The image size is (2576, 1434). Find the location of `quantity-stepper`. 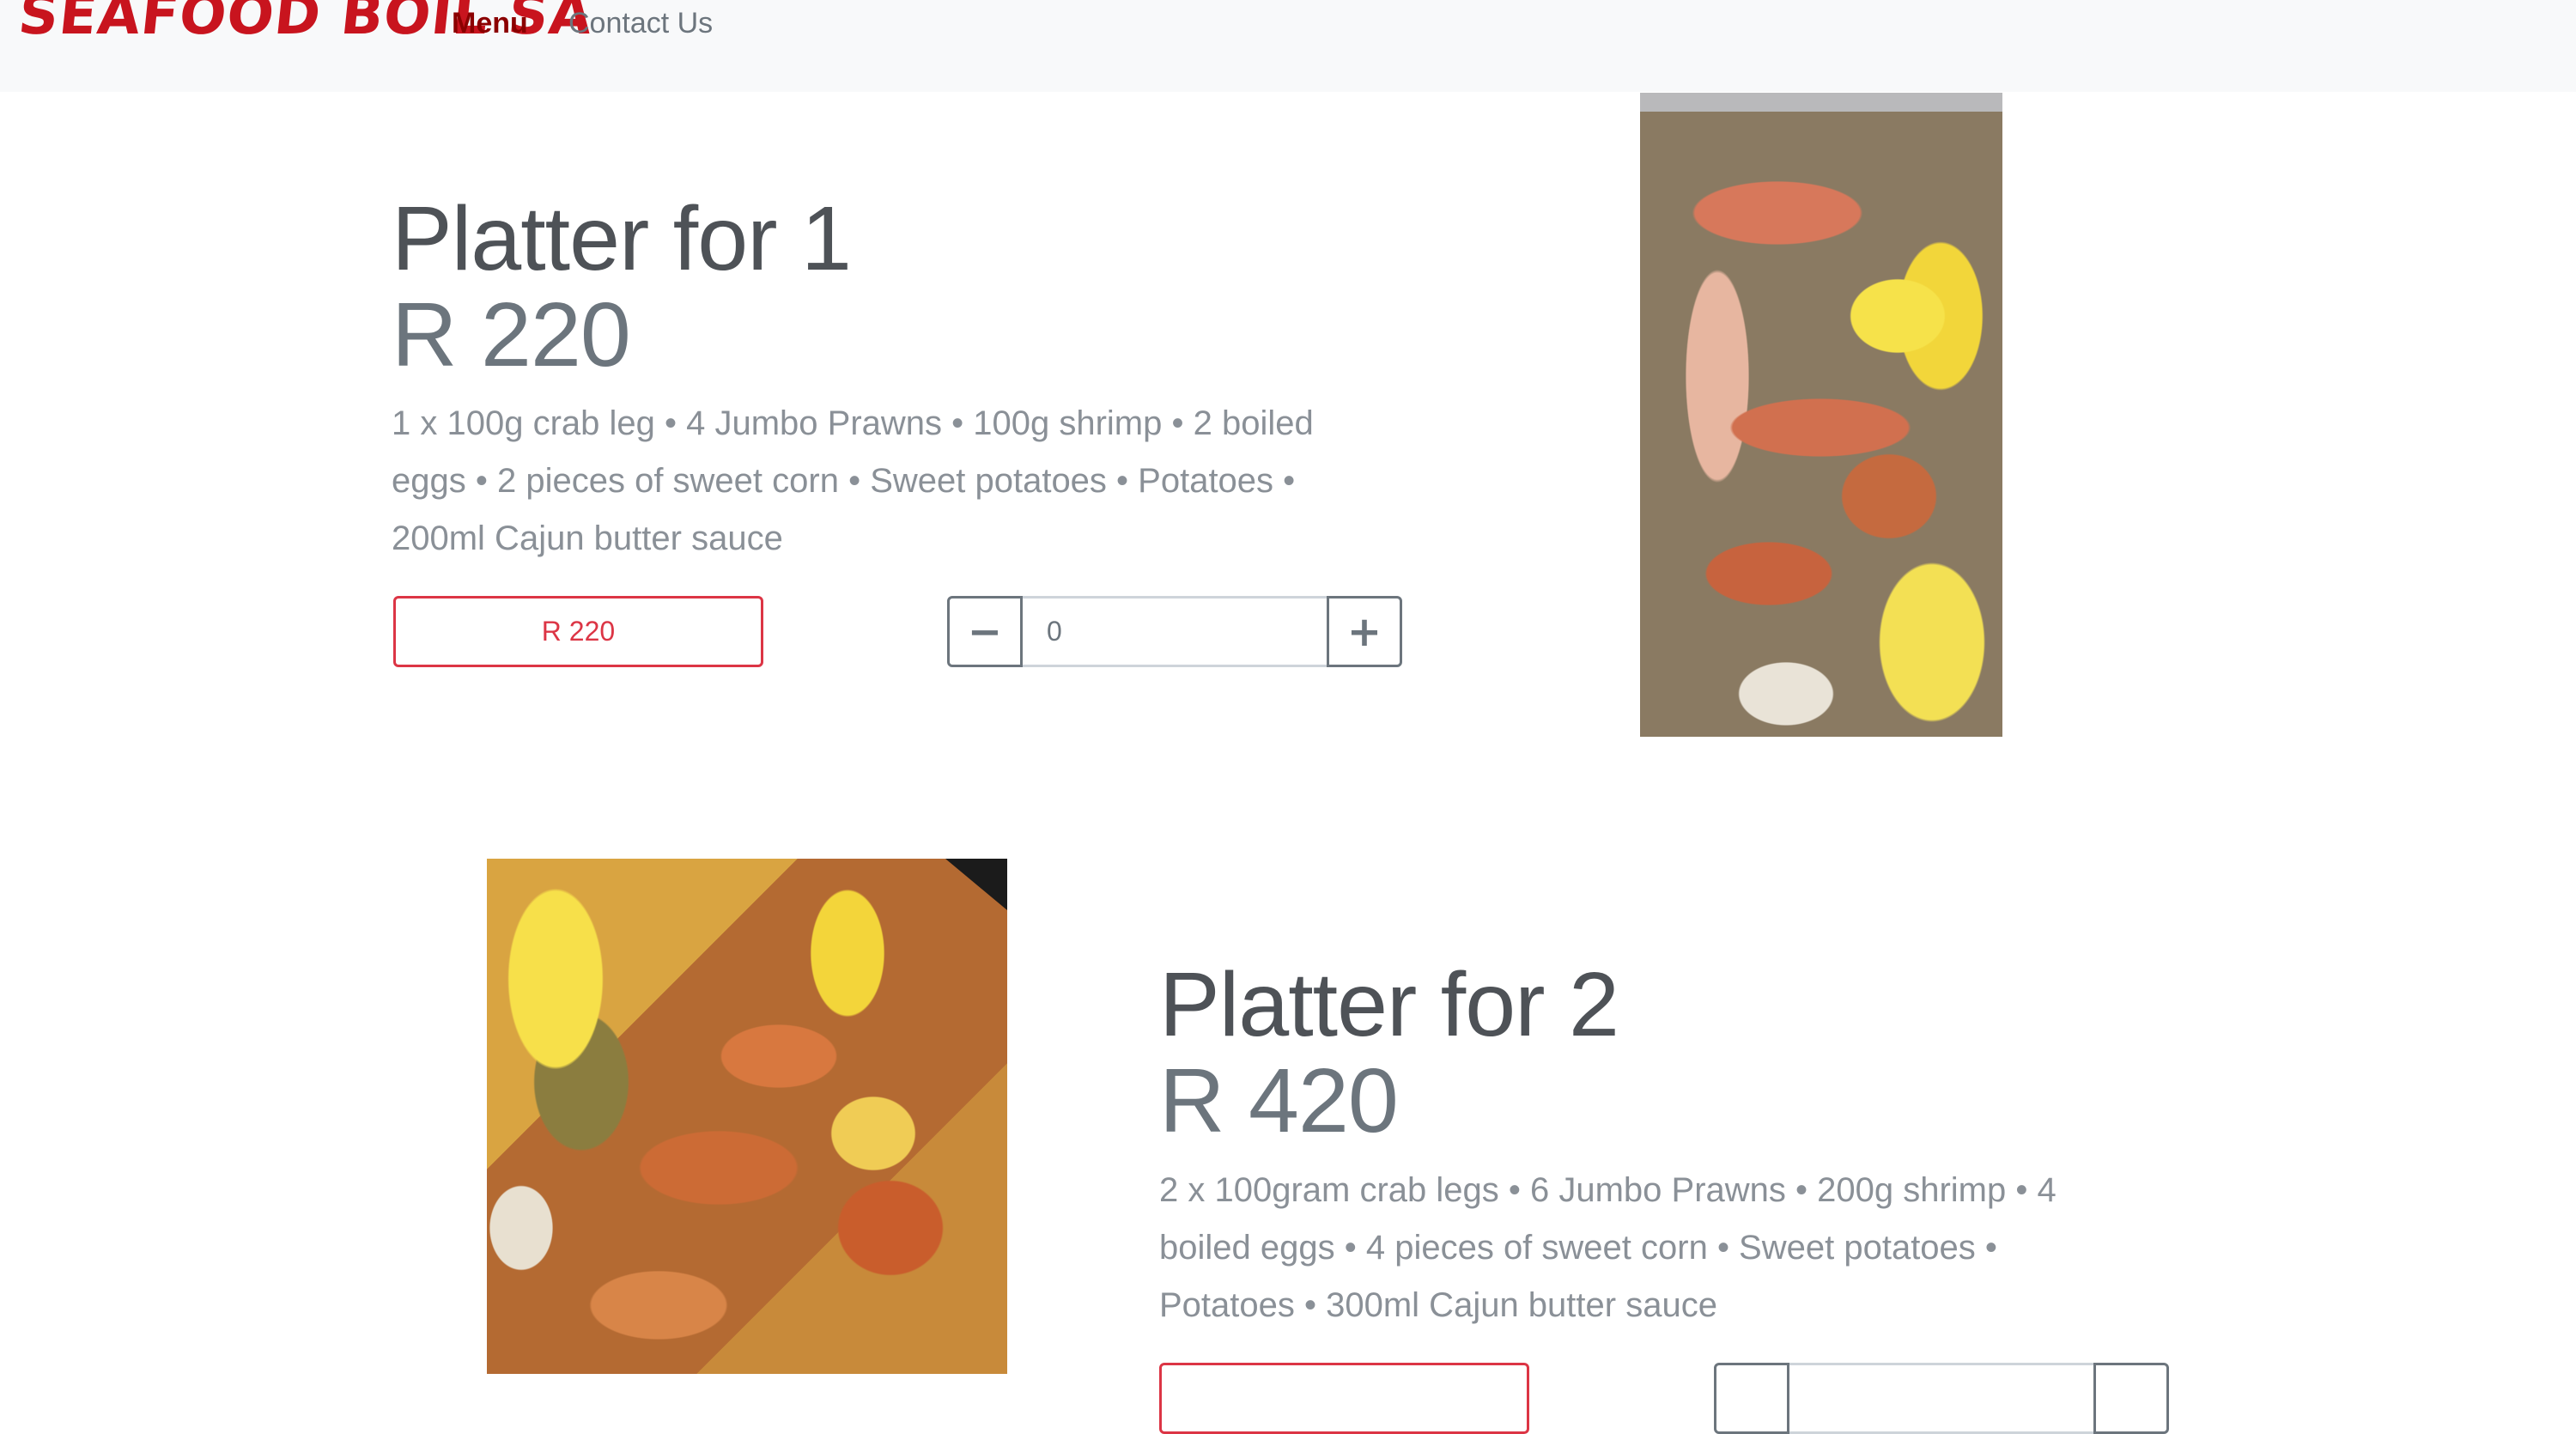

quantity-stepper is located at coordinates (1941, 1398).